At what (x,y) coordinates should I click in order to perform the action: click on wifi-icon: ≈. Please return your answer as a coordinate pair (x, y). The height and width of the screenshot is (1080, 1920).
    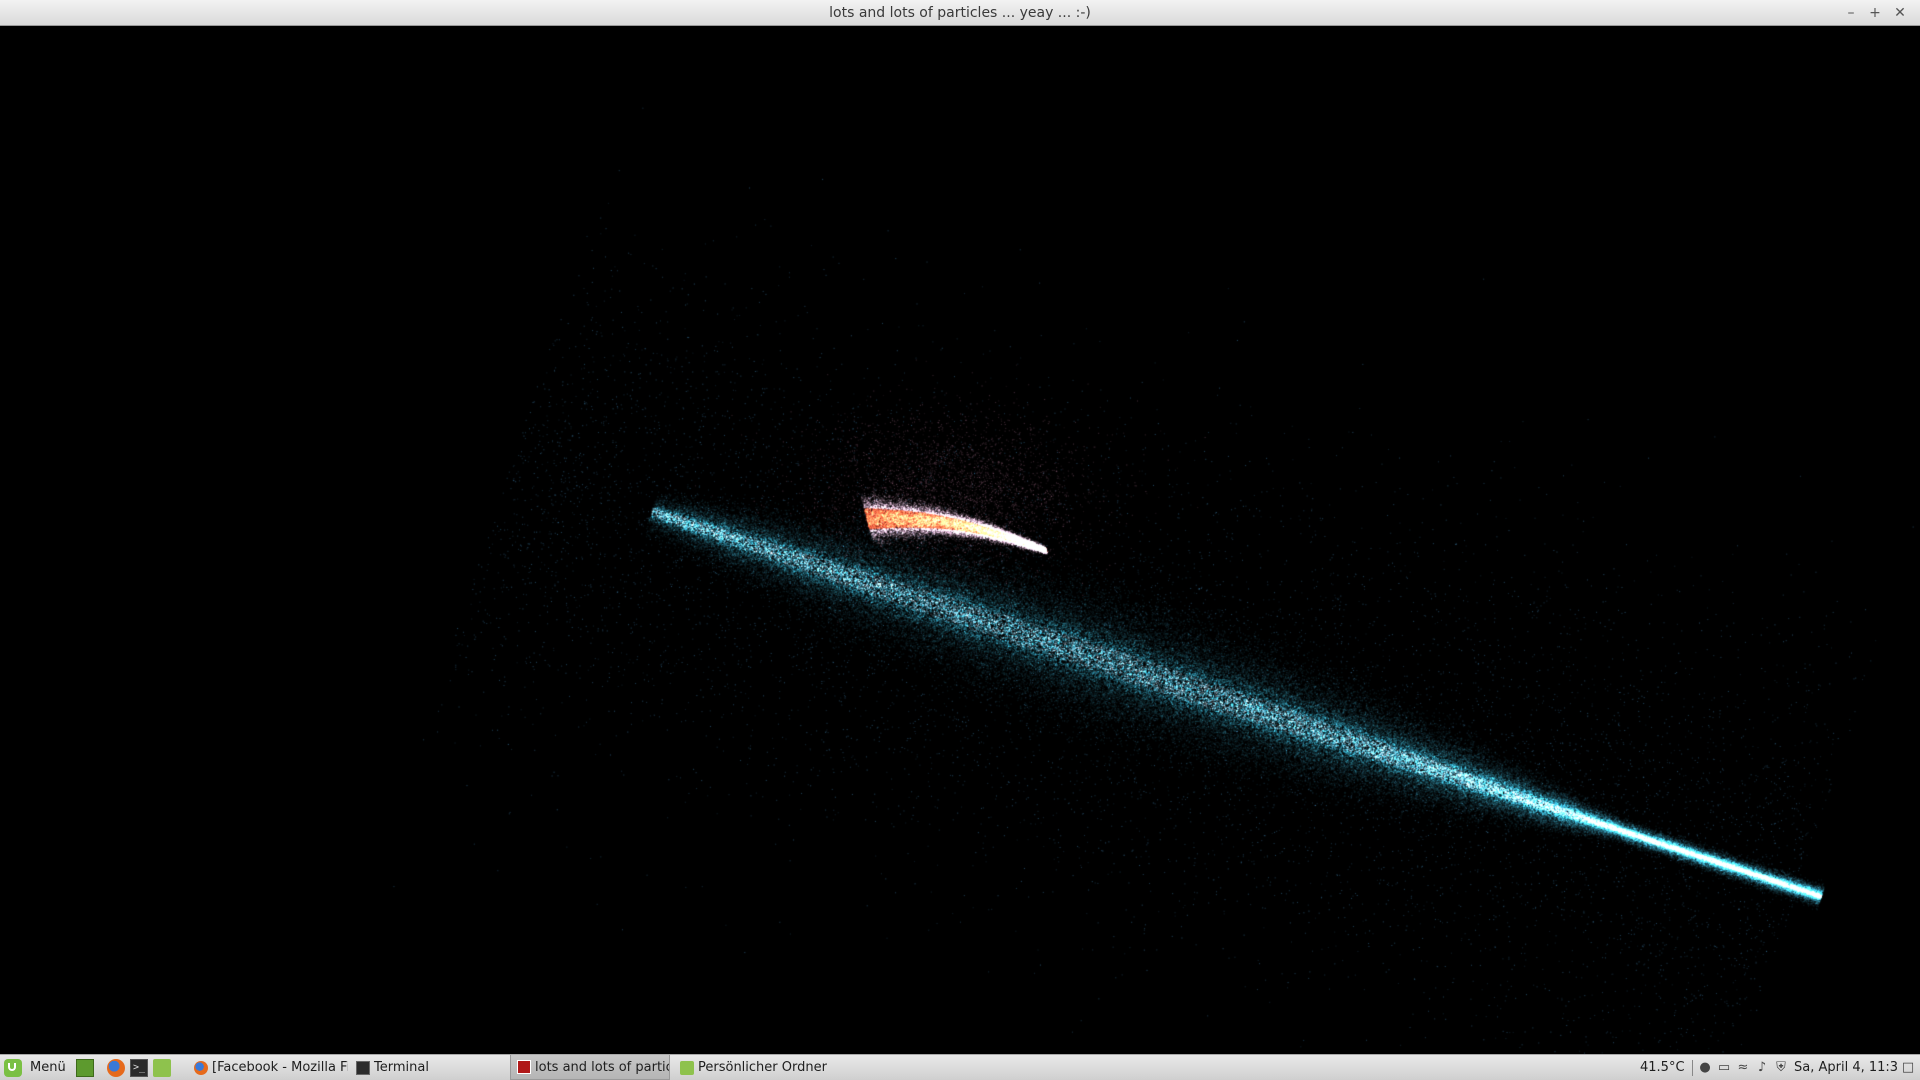
    Looking at the image, I should click on (1743, 1068).